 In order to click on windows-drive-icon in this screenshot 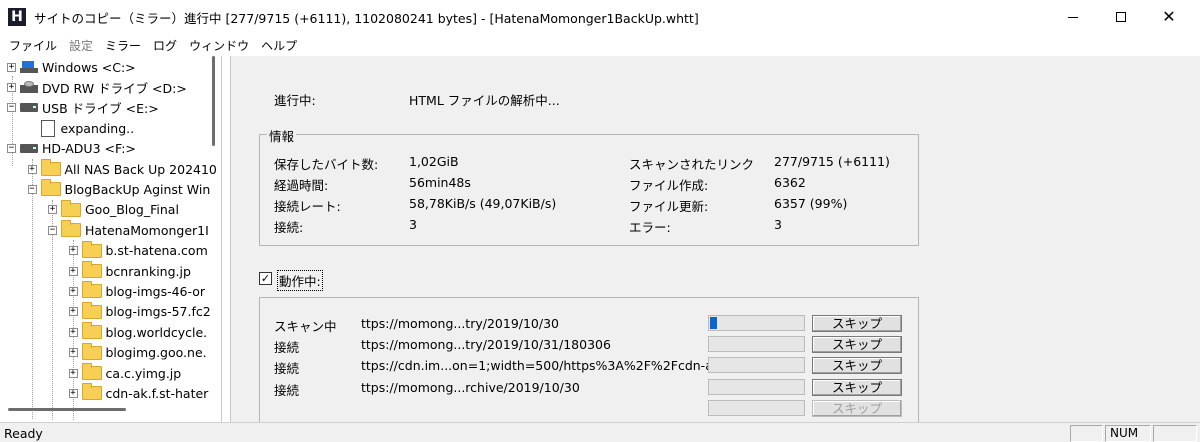, I will do `click(29, 67)`.